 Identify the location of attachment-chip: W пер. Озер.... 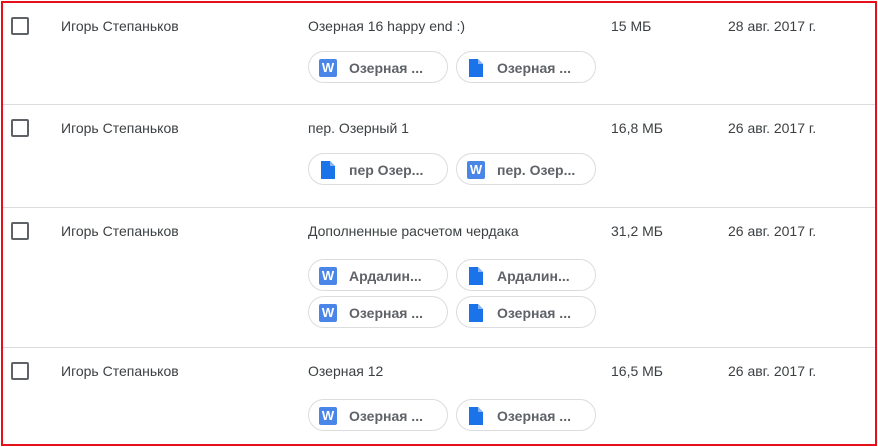
(526, 169).